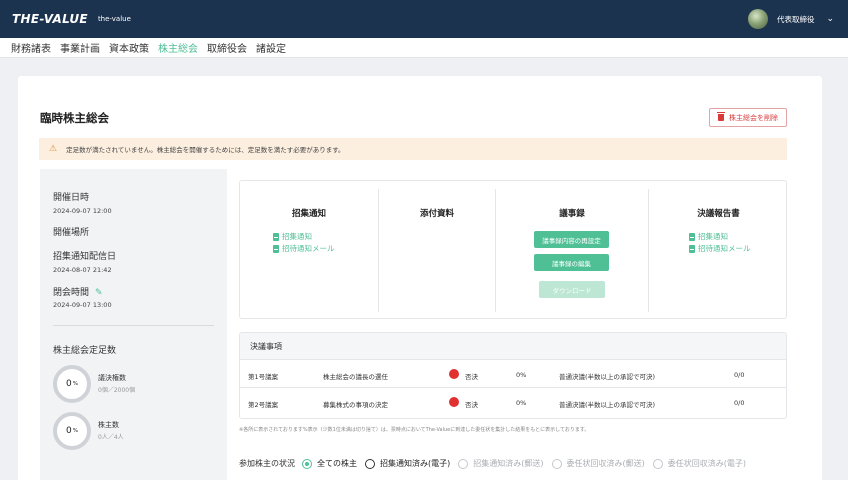  I want to click on date-label: 開催日時, so click(71, 198).